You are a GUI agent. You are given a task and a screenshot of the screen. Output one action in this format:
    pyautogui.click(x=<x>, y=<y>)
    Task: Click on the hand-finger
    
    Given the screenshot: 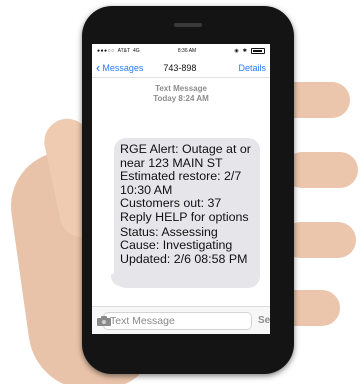 What is the action you would take?
    pyautogui.click(x=321, y=170)
    